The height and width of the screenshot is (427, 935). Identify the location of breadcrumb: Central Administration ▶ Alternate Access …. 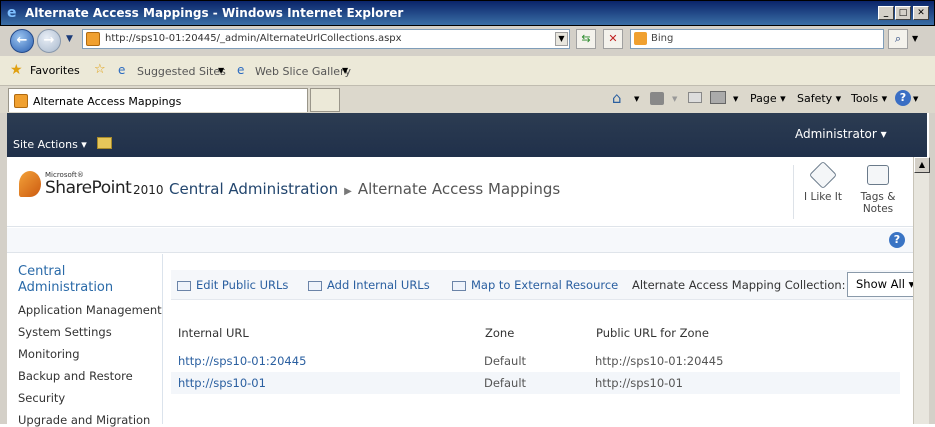
(364, 189).